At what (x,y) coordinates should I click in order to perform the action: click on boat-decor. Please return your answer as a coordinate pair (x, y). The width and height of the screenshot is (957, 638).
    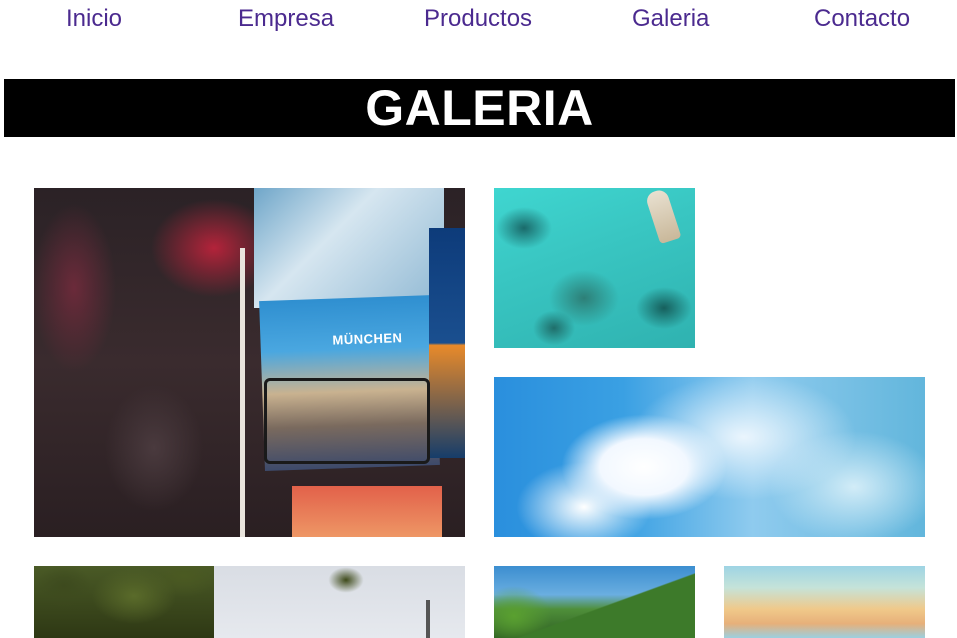
    Looking at the image, I should click on (663, 216).